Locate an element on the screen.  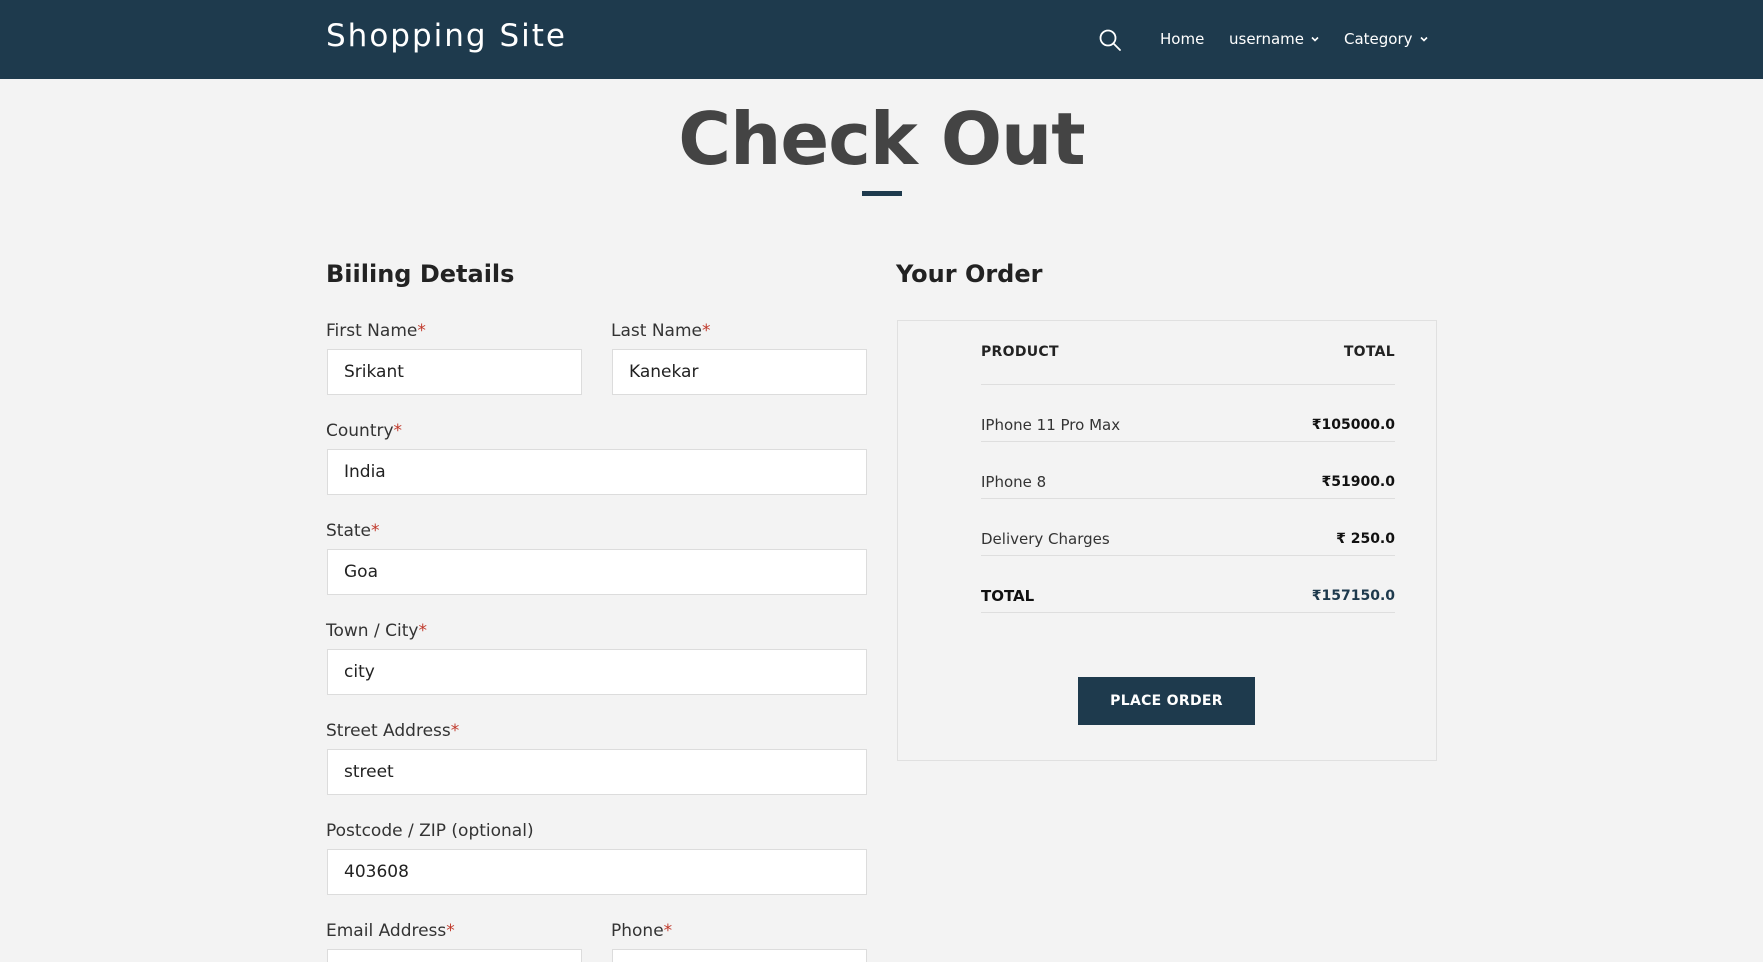
state-label: State* is located at coordinates (353, 531).